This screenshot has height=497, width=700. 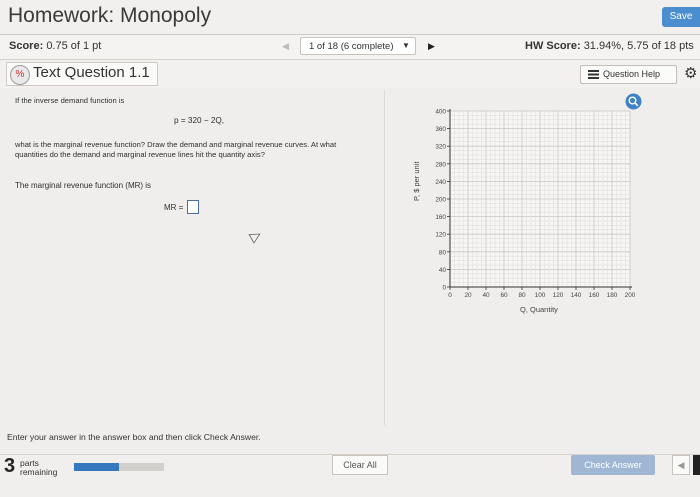 What do you see at coordinates (681, 465) in the screenshot?
I see `back-arrow-icon: ◀` at bounding box center [681, 465].